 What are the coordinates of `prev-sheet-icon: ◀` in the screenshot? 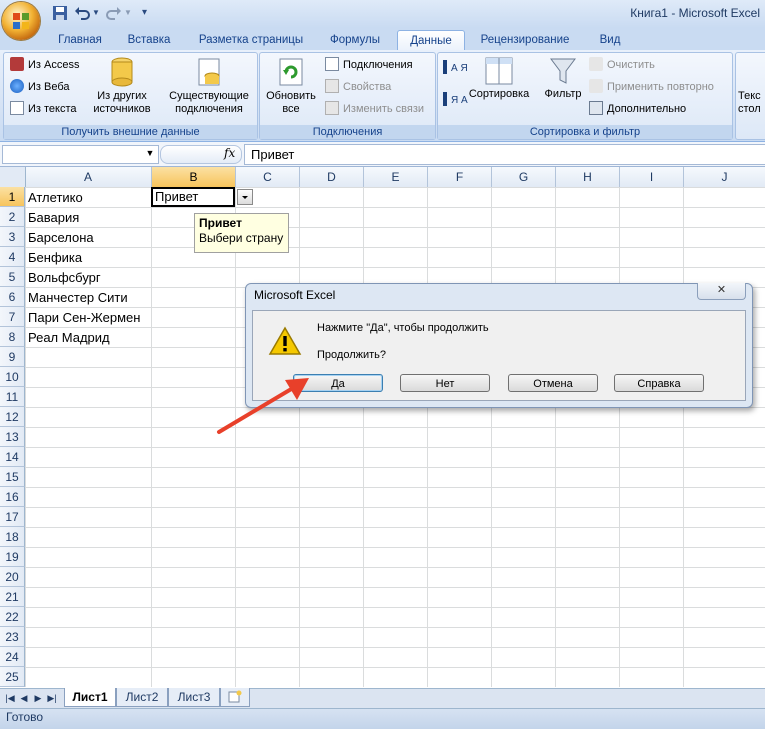 It's located at (24, 698).